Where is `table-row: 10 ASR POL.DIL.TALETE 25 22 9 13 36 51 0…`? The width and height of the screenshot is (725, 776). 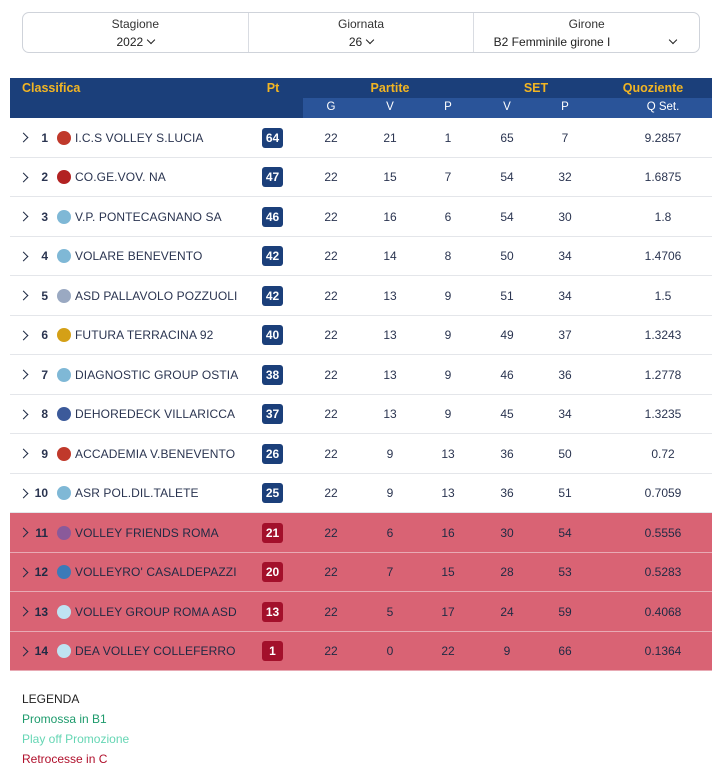 table-row: 10 ASR POL.DIL.TALETE 25 22 9 13 36 51 0… is located at coordinates (361, 493).